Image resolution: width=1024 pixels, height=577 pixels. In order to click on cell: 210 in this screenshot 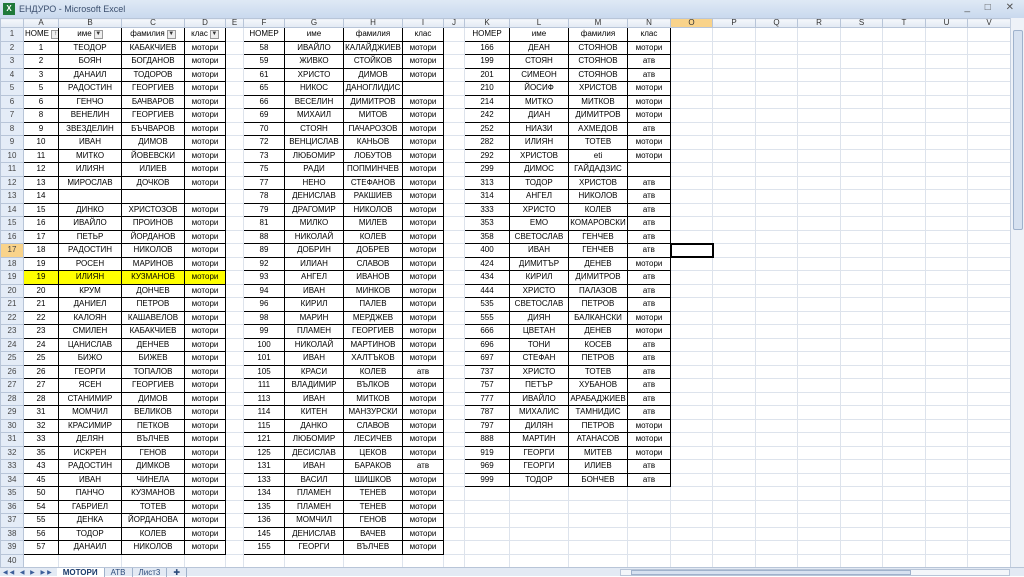, I will do `click(487, 88)`.